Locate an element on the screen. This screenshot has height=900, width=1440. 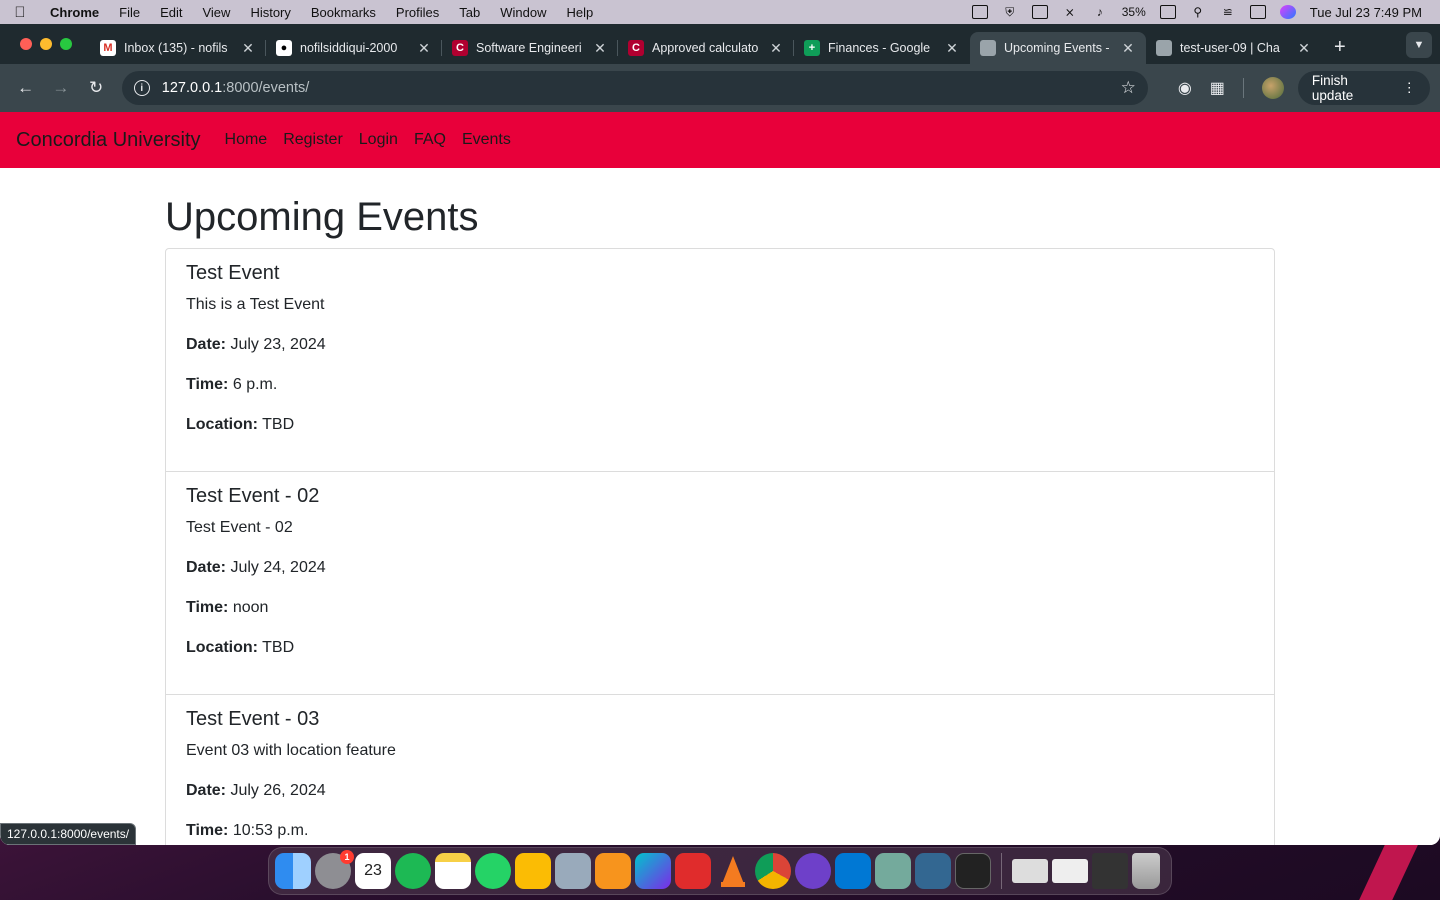
event-location: Location: TBD is located at coordinates (720, 648).